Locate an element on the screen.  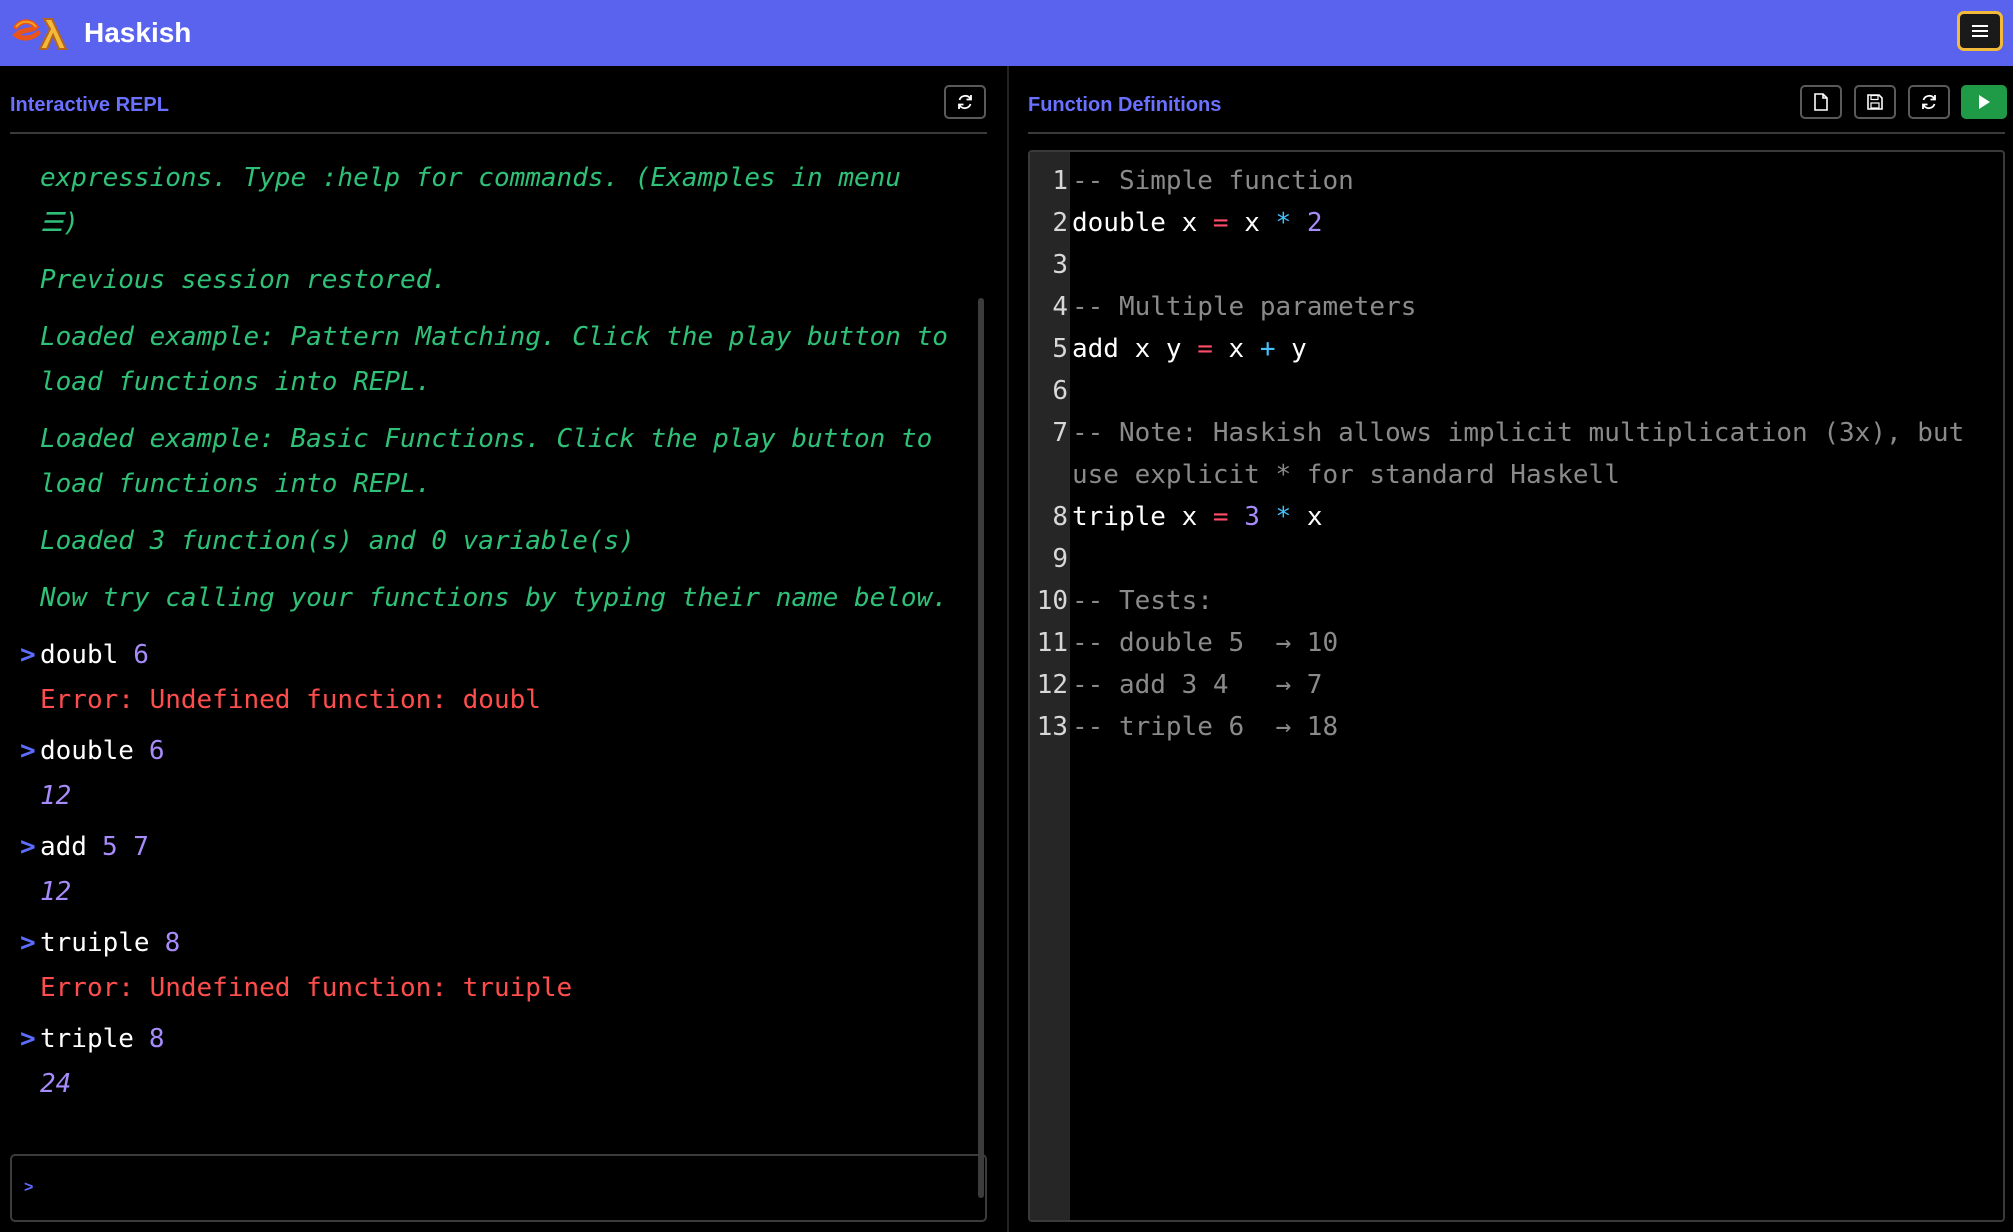
code-token: double x is located at coordinates (1142, 223).